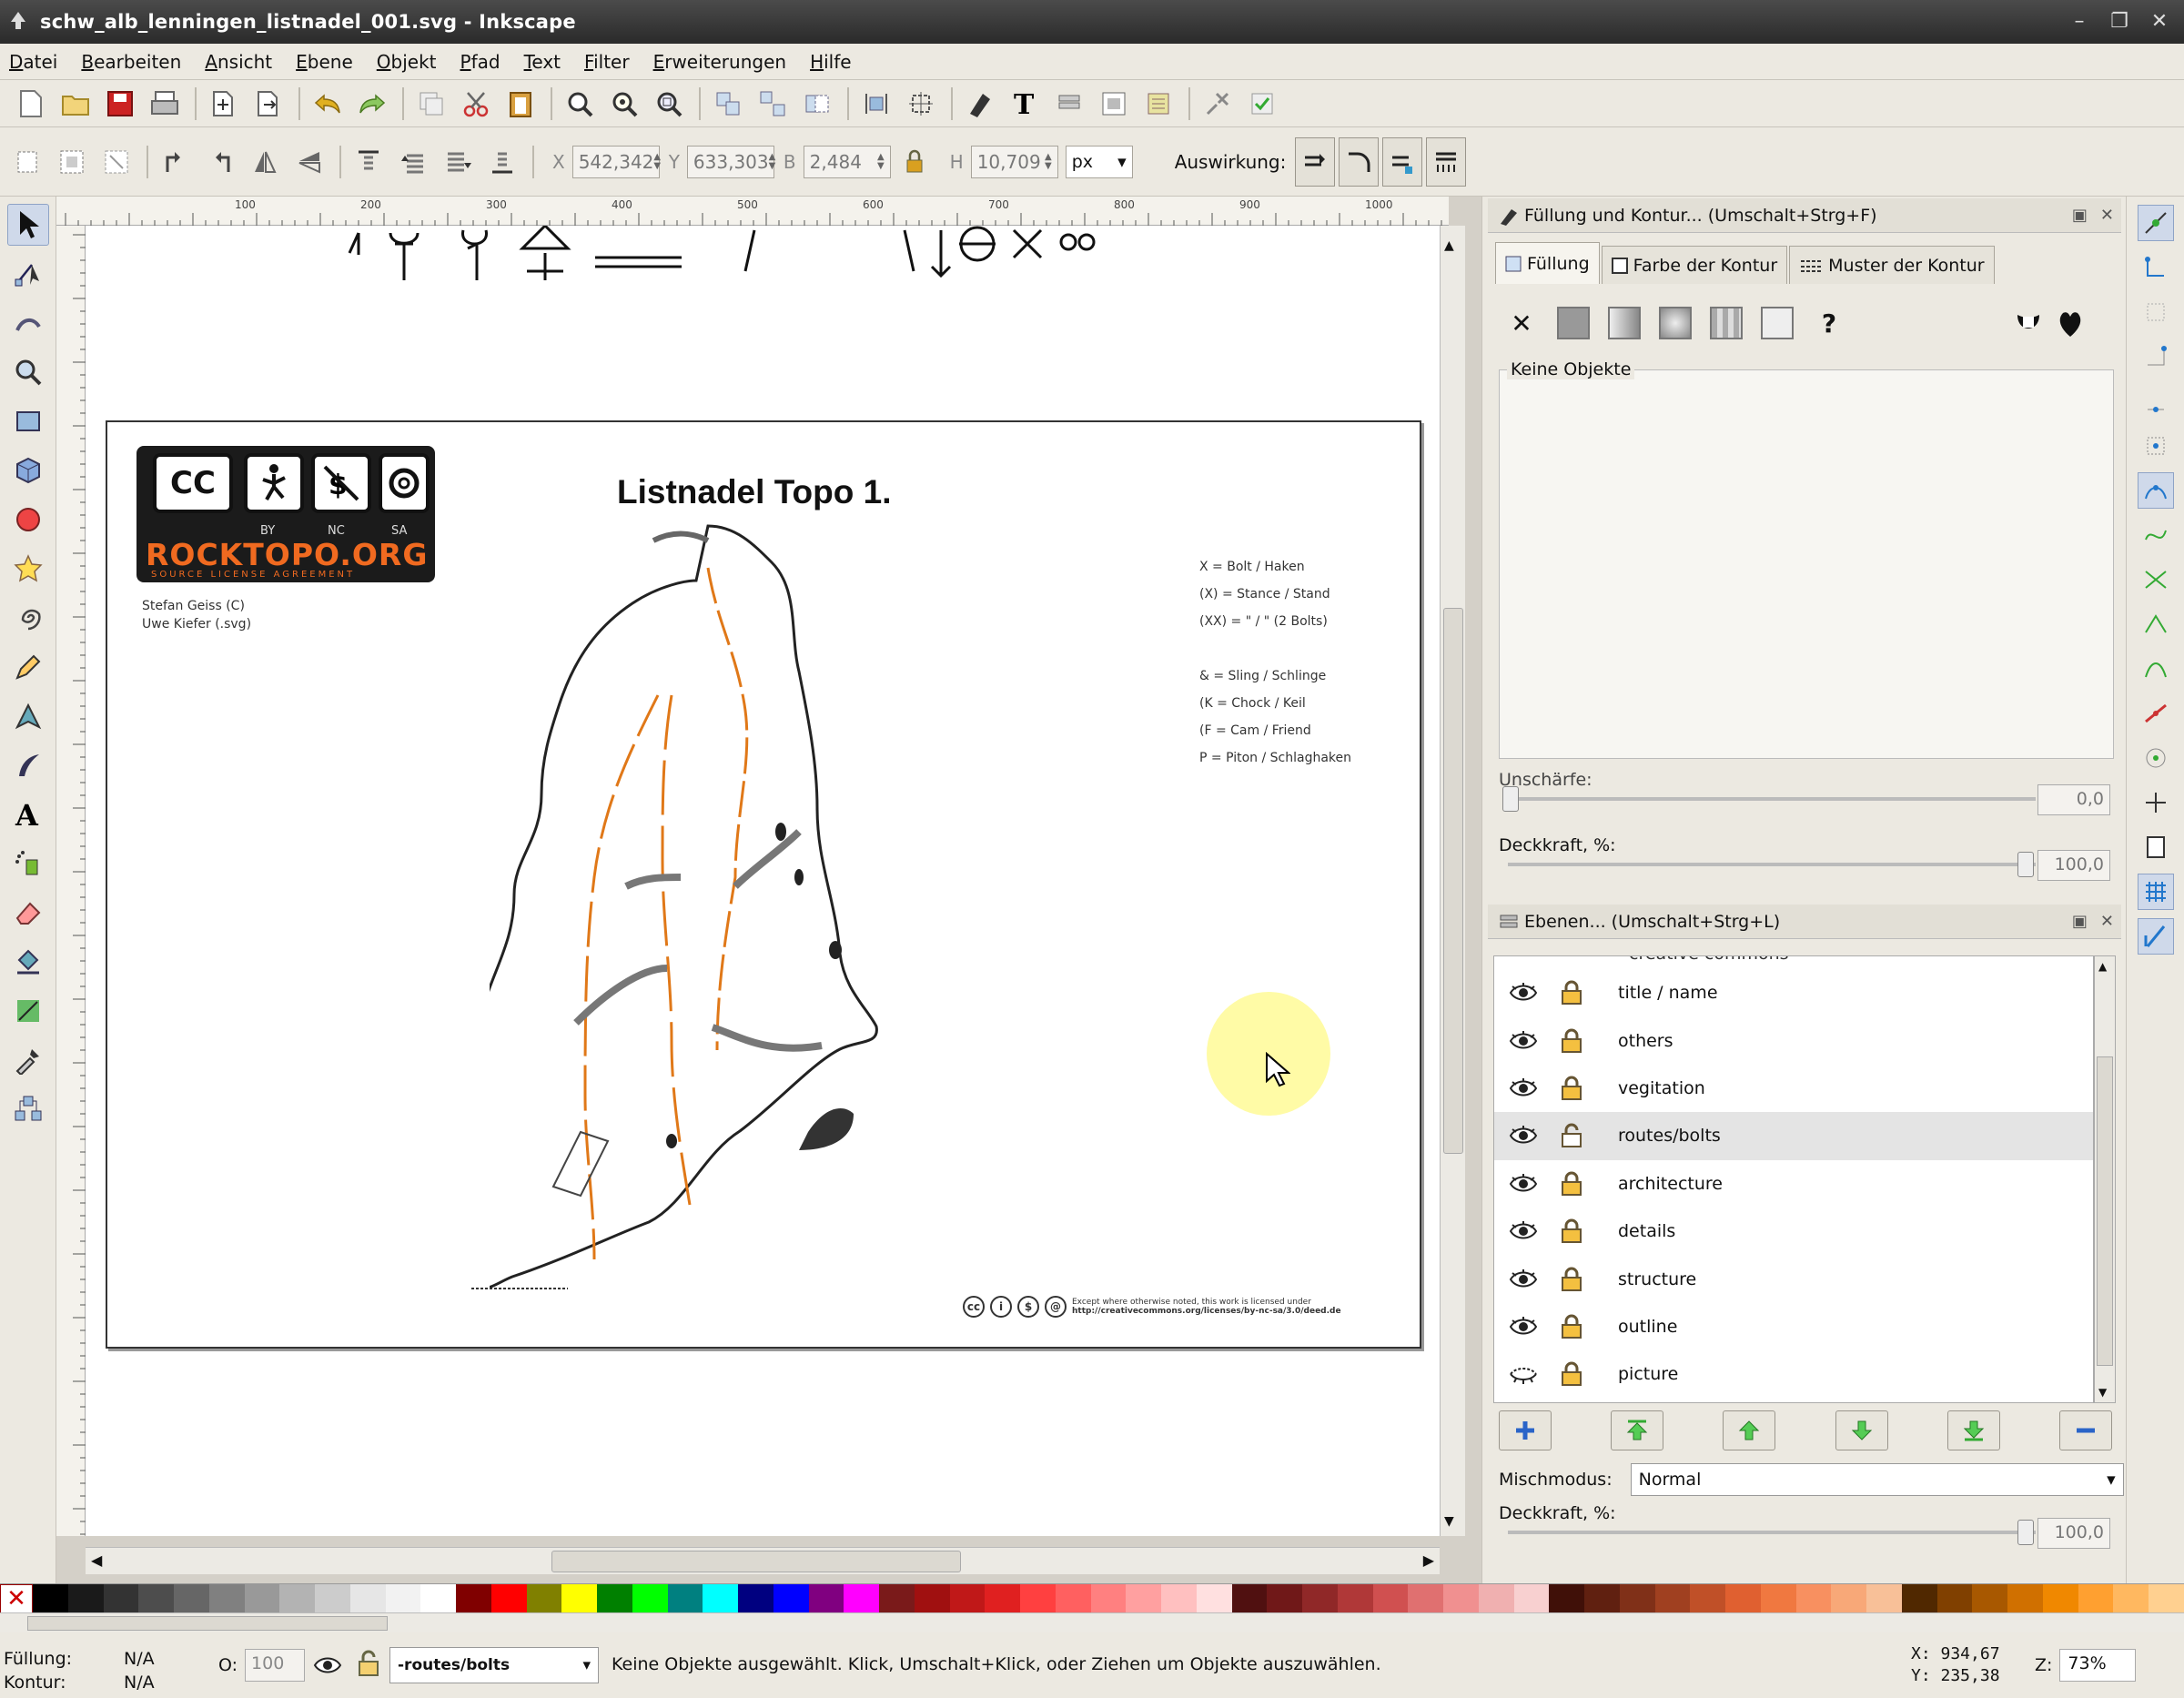  I want to click on pattern-icon, so click(1727, 323).